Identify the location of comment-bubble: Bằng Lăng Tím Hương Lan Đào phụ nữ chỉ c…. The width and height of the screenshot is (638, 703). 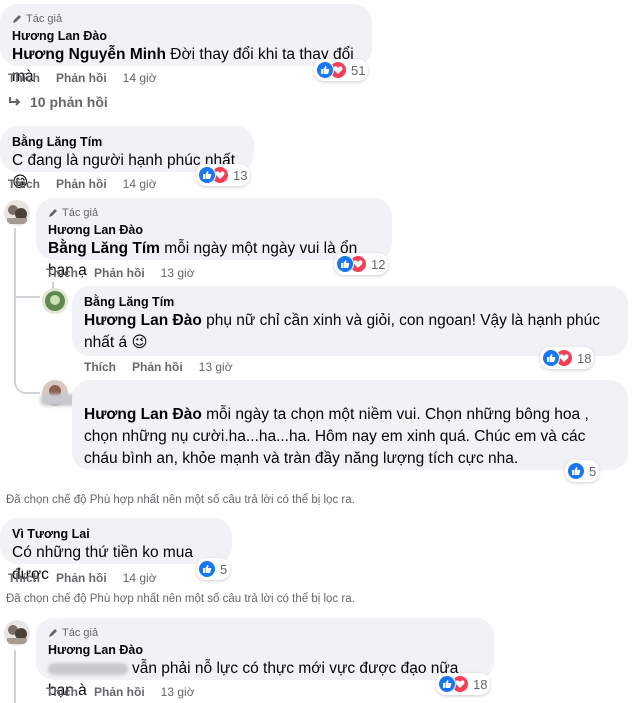
(350, 321).